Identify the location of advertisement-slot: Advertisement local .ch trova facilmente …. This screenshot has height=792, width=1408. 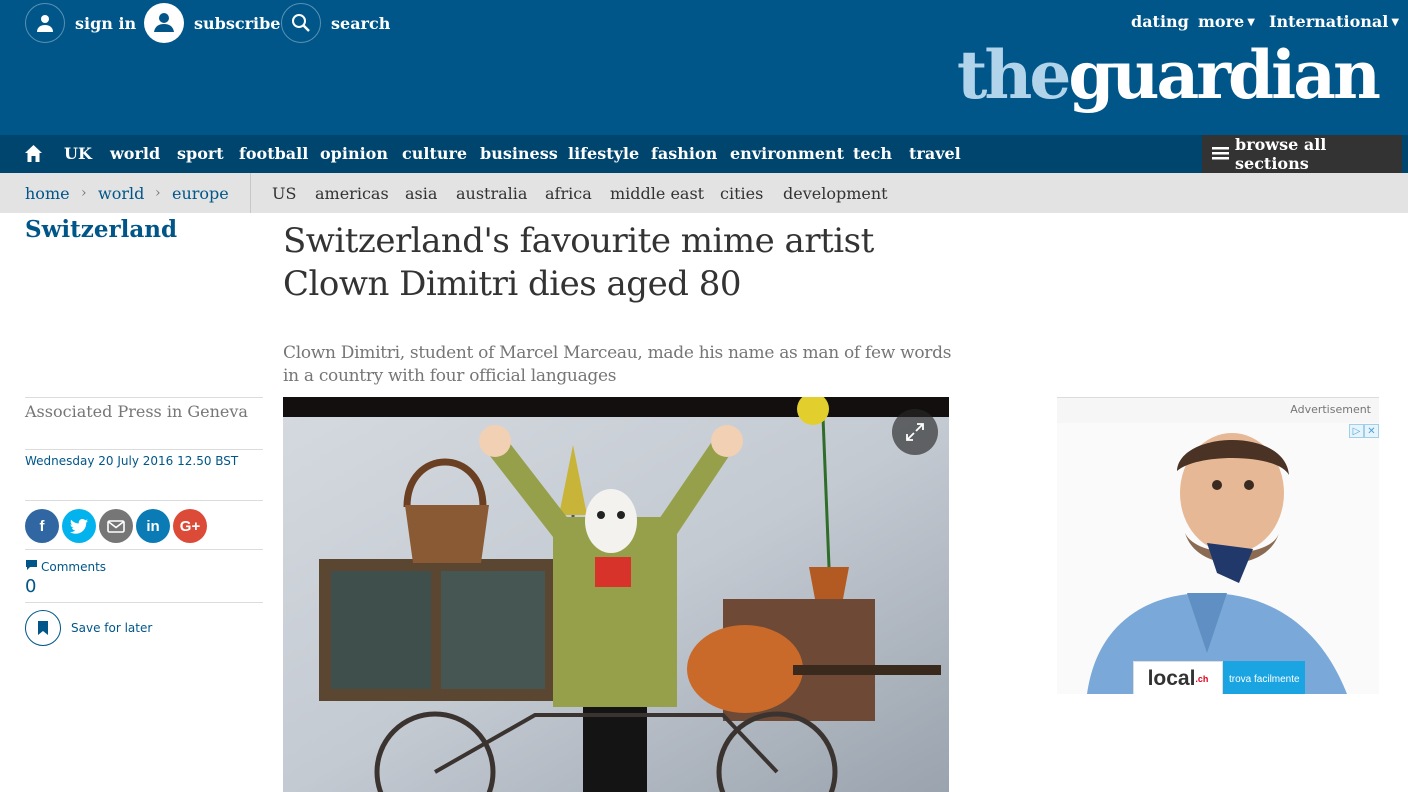
(1218, 545).